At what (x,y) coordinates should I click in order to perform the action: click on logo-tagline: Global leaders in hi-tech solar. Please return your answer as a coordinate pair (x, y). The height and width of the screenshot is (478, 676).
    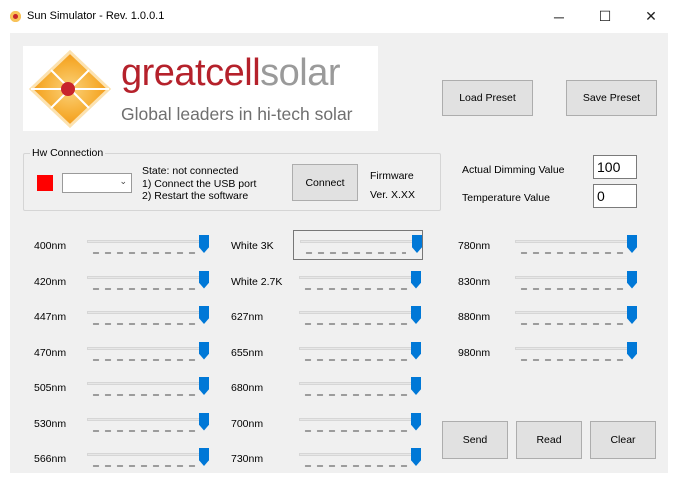
    Looking at the image, I should click on (237, 114).